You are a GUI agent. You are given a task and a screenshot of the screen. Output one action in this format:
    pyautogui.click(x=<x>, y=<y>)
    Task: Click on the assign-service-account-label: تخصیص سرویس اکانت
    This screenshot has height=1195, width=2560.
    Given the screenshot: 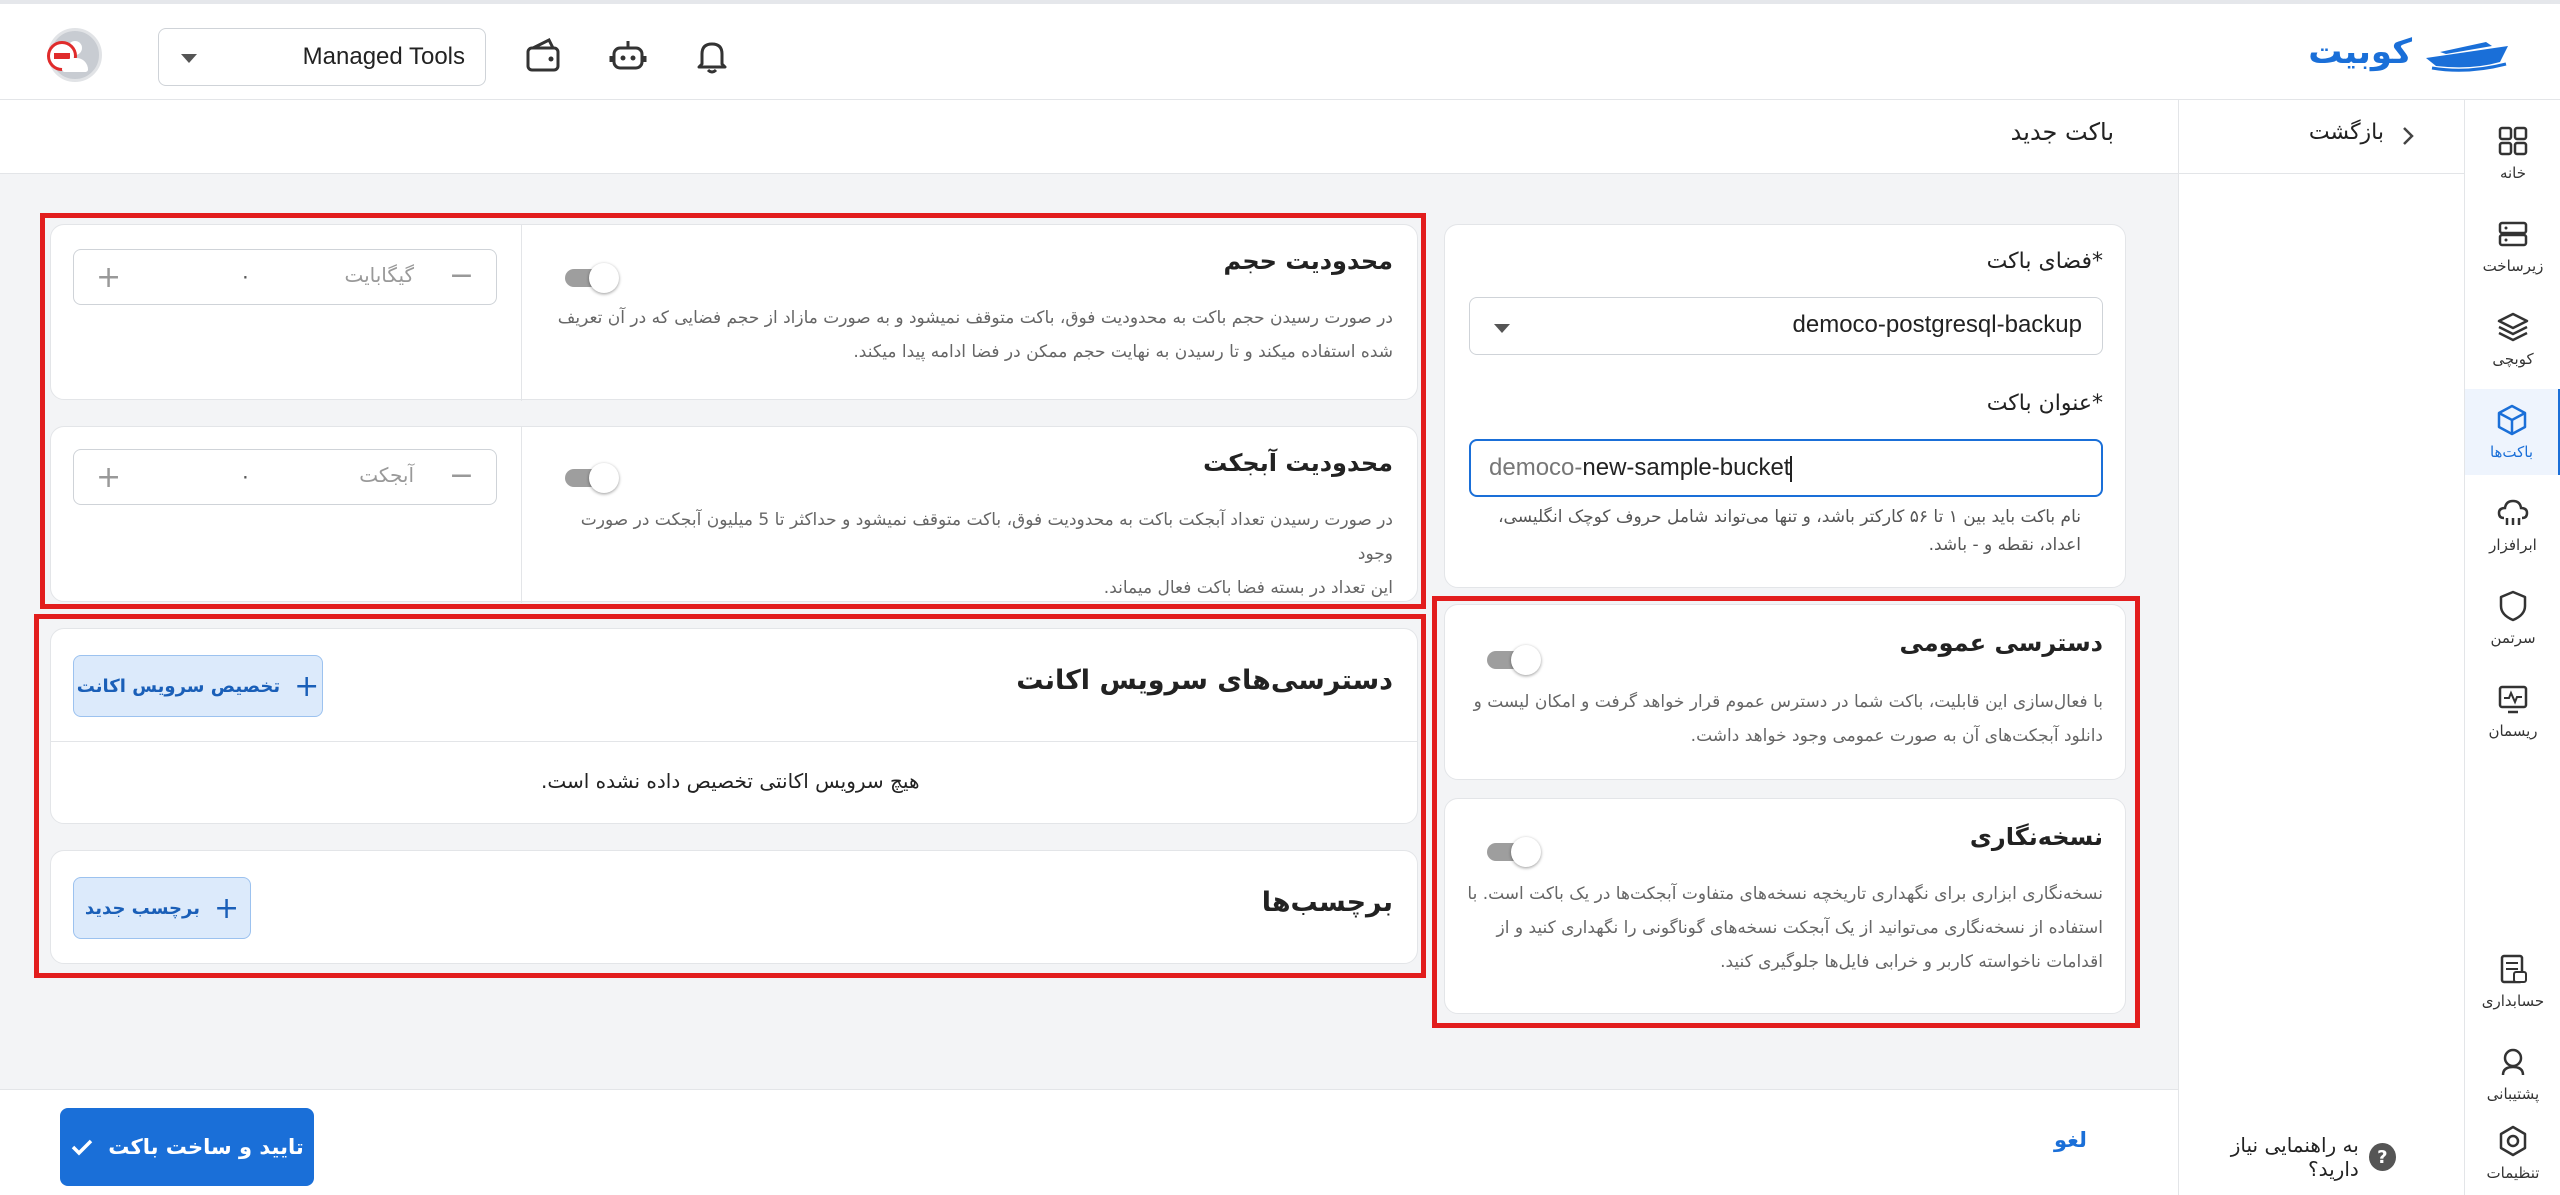 What is the action you would take?
    pyautogui.click(x=178, y=686)
    